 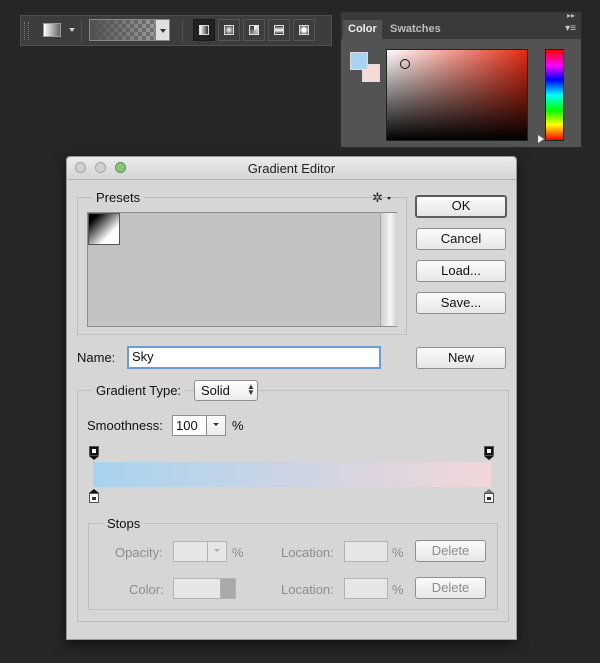 What do you see at coordinates (94, 496) in the screenshot?
I see `color-stop-left` at bounding box center [94, 496].